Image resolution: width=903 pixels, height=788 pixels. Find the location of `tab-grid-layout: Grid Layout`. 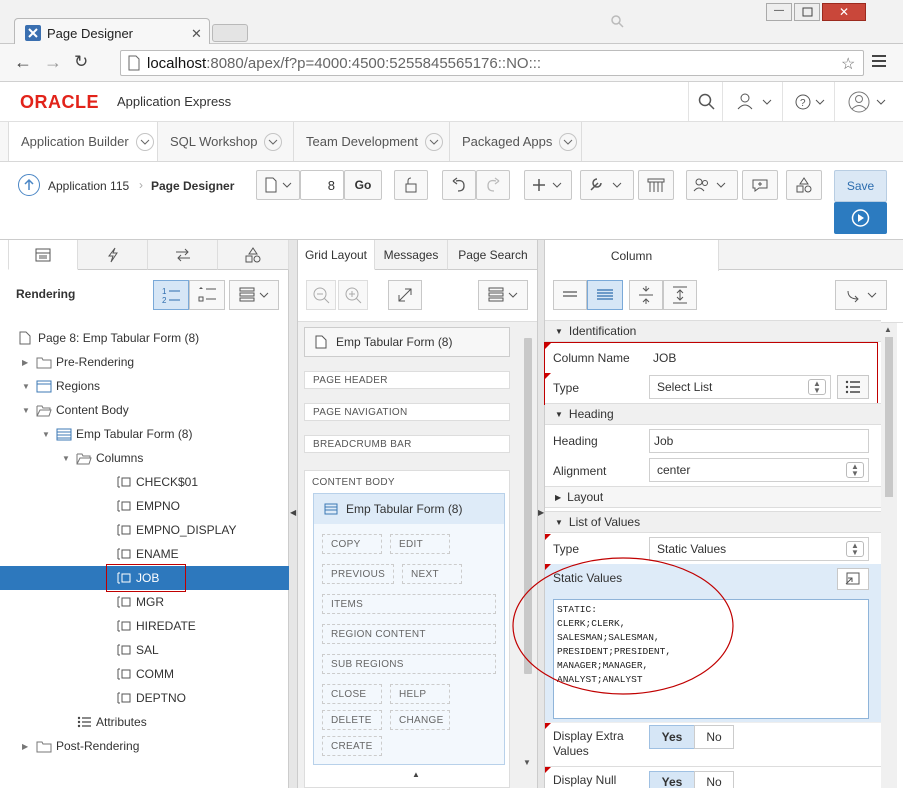

tab-grid-layout: Grid Layout is located at coordinates (336, 255).